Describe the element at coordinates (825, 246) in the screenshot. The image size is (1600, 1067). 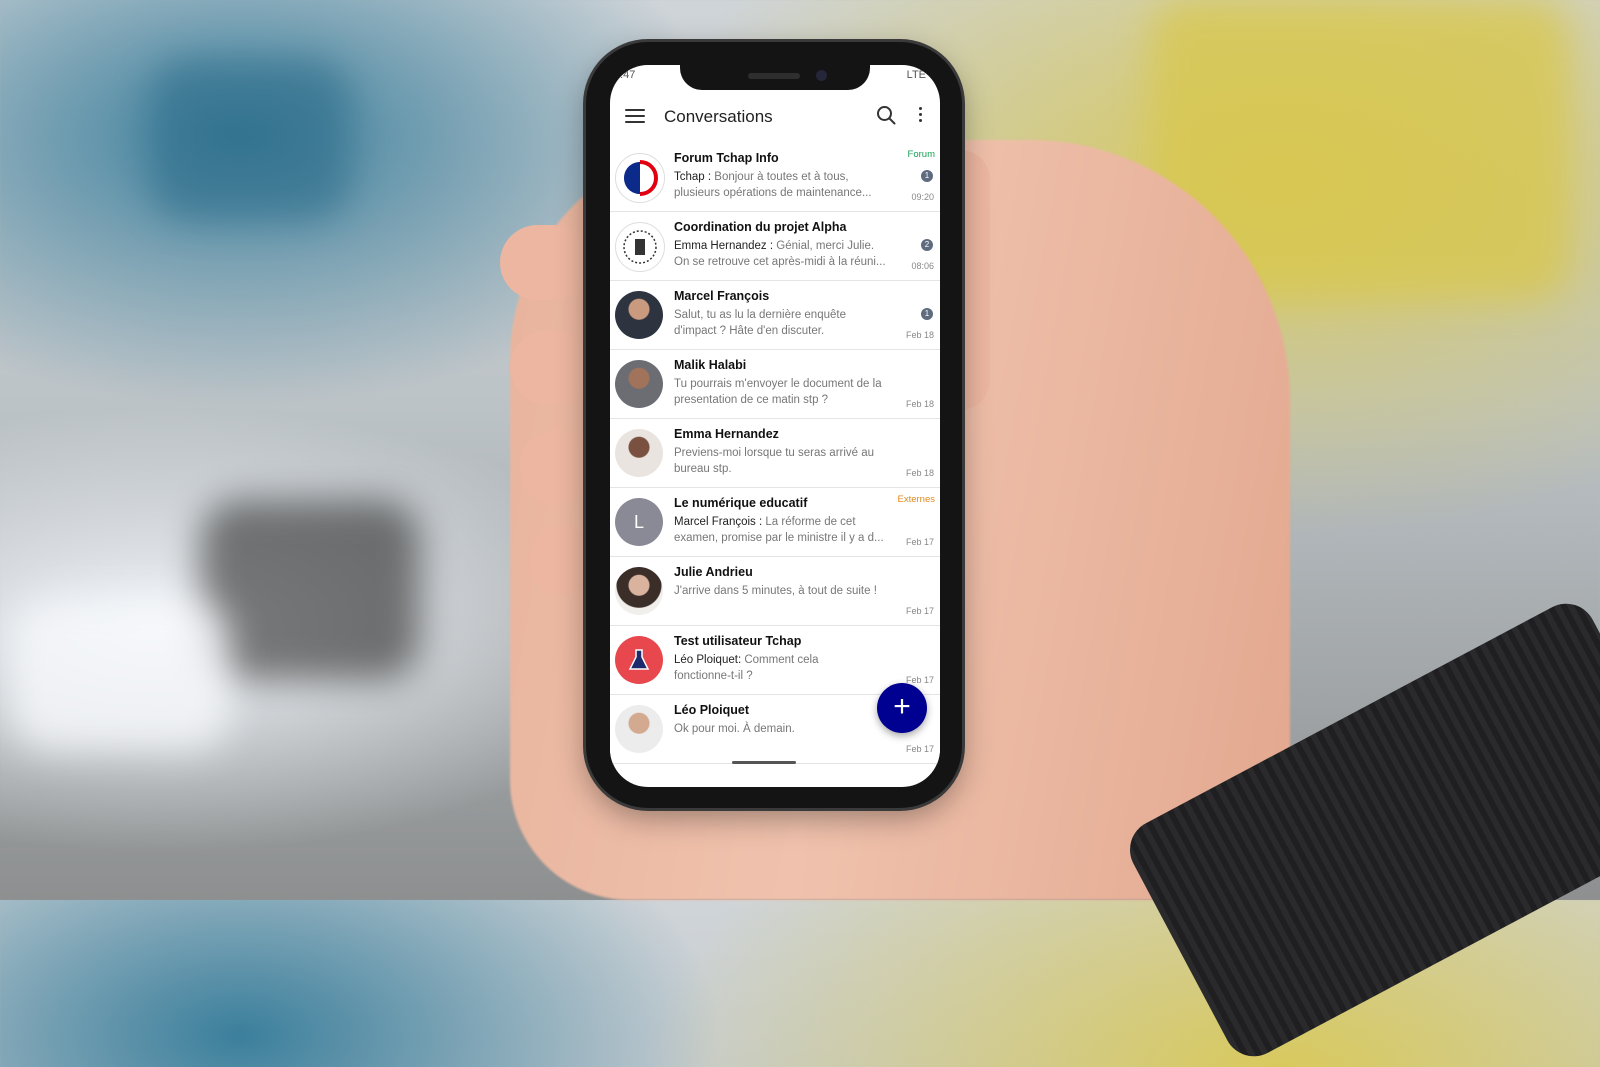
I see `preview-line: Génial, merci Julie.` at that location.